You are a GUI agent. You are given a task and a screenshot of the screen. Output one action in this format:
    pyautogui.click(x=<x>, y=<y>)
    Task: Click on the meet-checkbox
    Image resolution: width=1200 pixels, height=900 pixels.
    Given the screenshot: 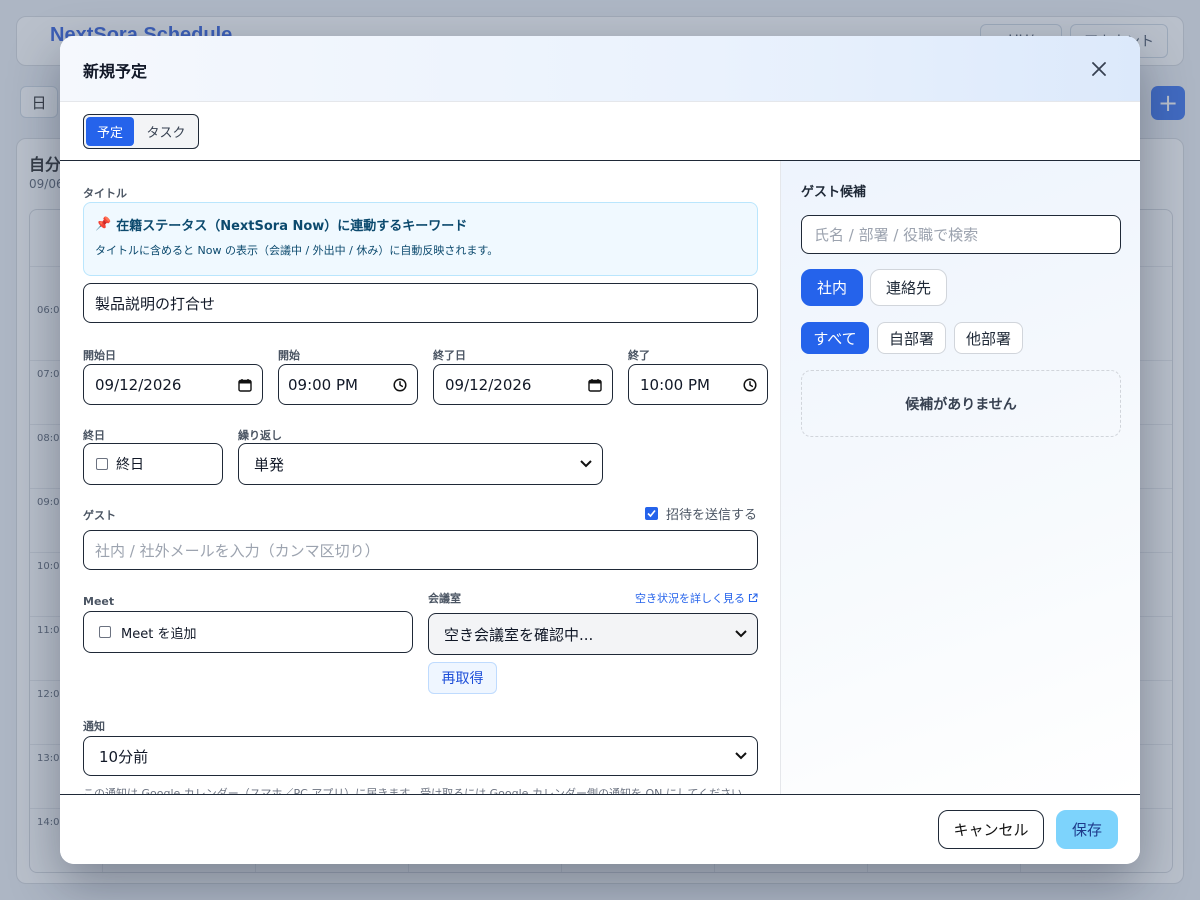 What is the action you would take?
    pyautogui.click(x=105, y=632)
    